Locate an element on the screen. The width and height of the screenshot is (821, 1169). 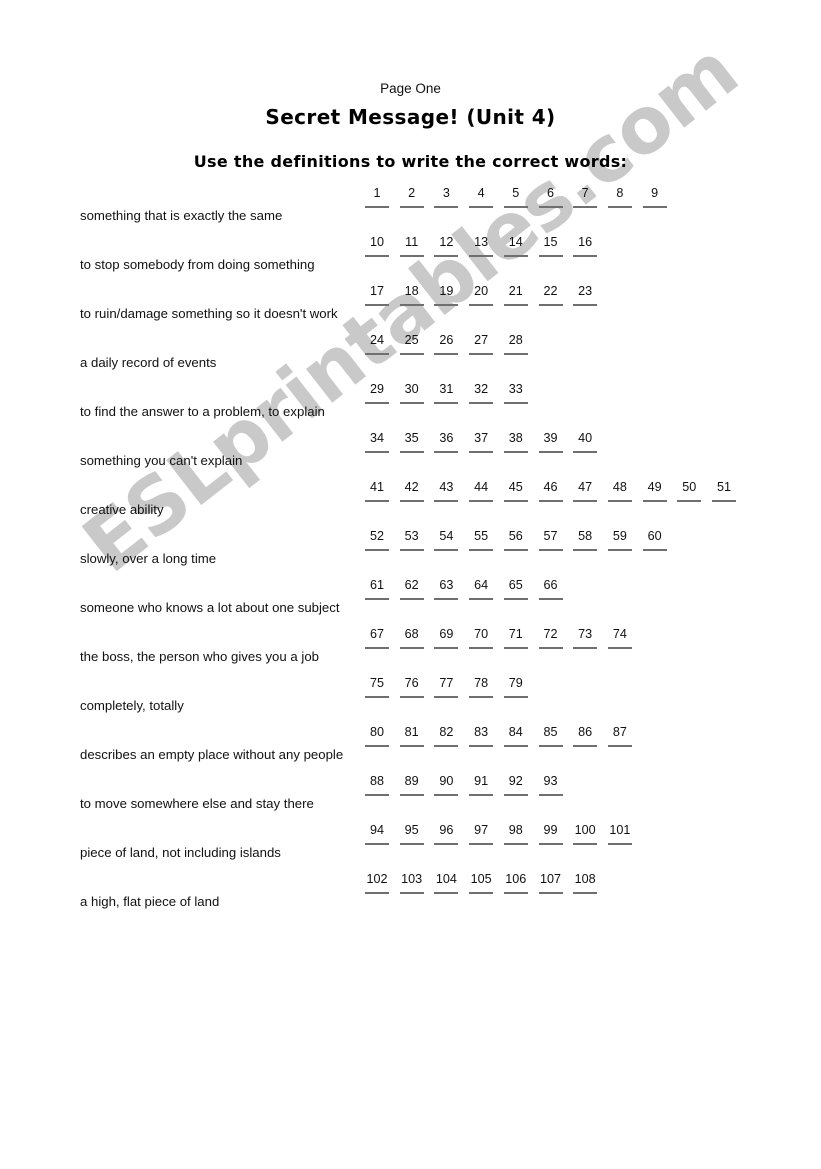
answer-slot: 97 is located at coordinates (481, 834).